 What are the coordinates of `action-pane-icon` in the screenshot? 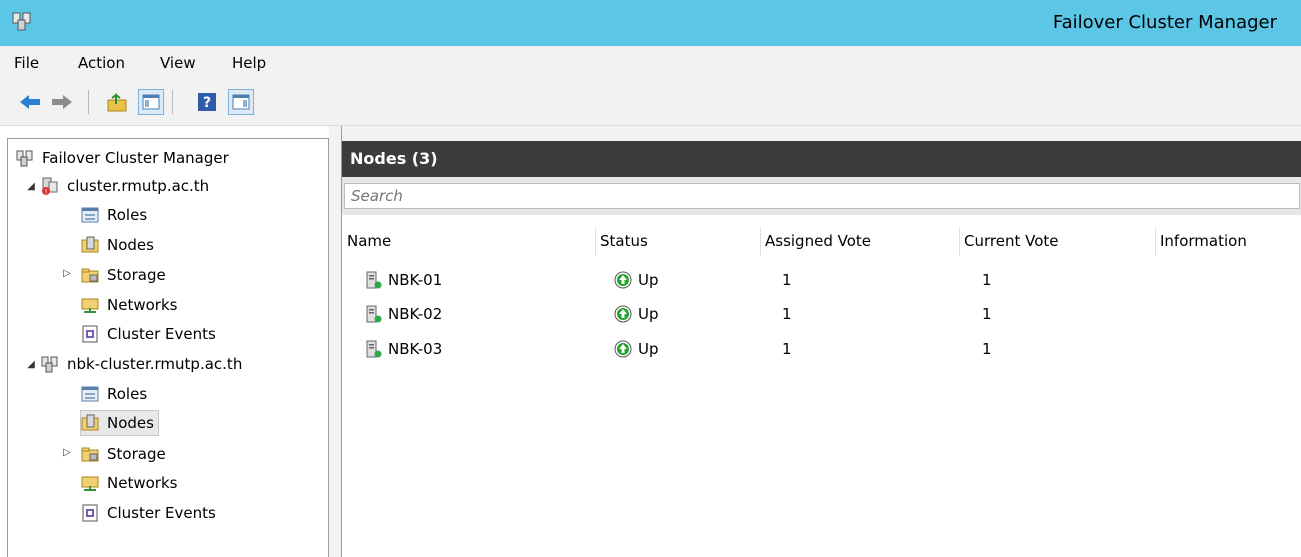 It's located at (241, 102).